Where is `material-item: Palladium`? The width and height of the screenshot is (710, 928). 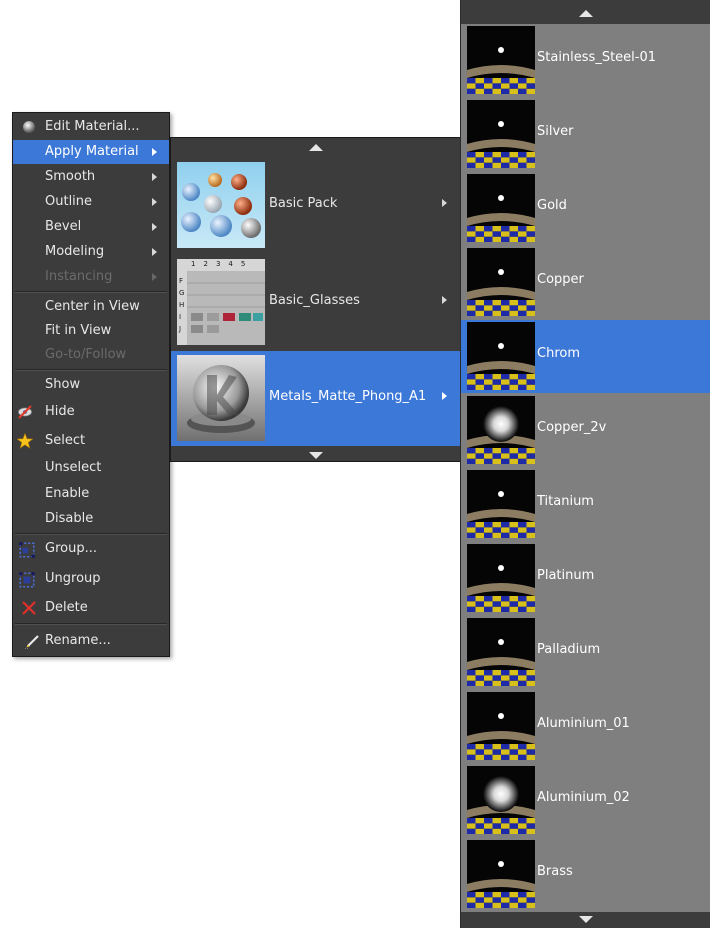 material-item: Palladium is located at coordinates (585, 652).